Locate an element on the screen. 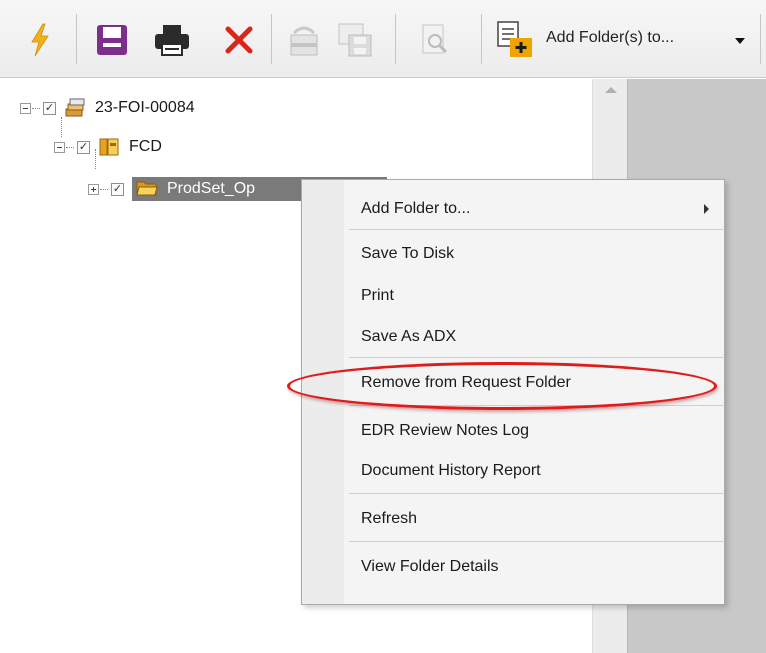 The height and width of the screenshot is (653, 766). delete-icon is located at coordinates (239, 40).